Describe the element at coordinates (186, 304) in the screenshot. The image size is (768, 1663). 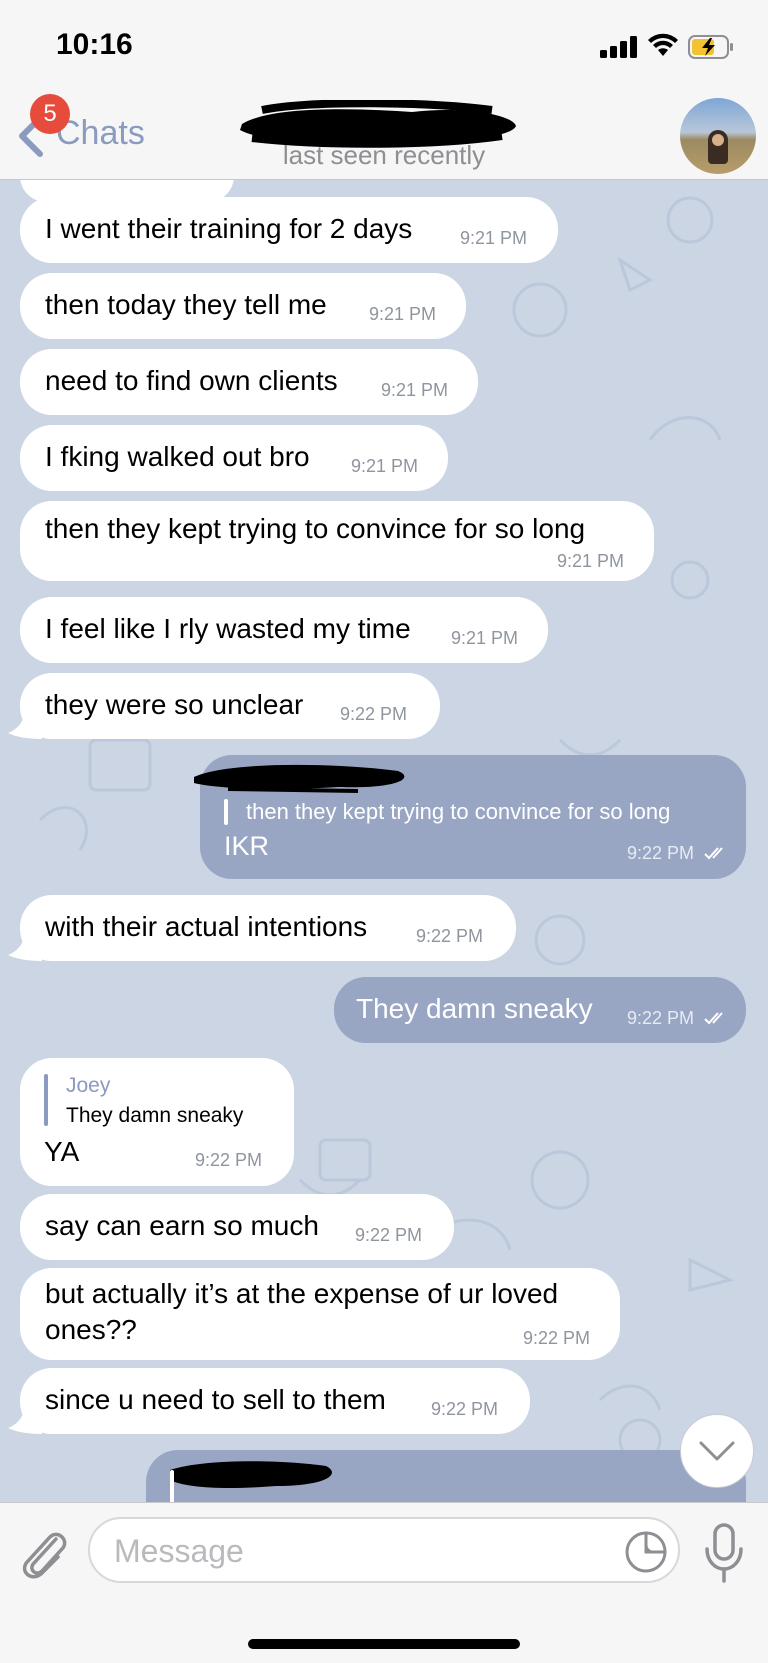
I see `message-text: then today they tell me` at that location.